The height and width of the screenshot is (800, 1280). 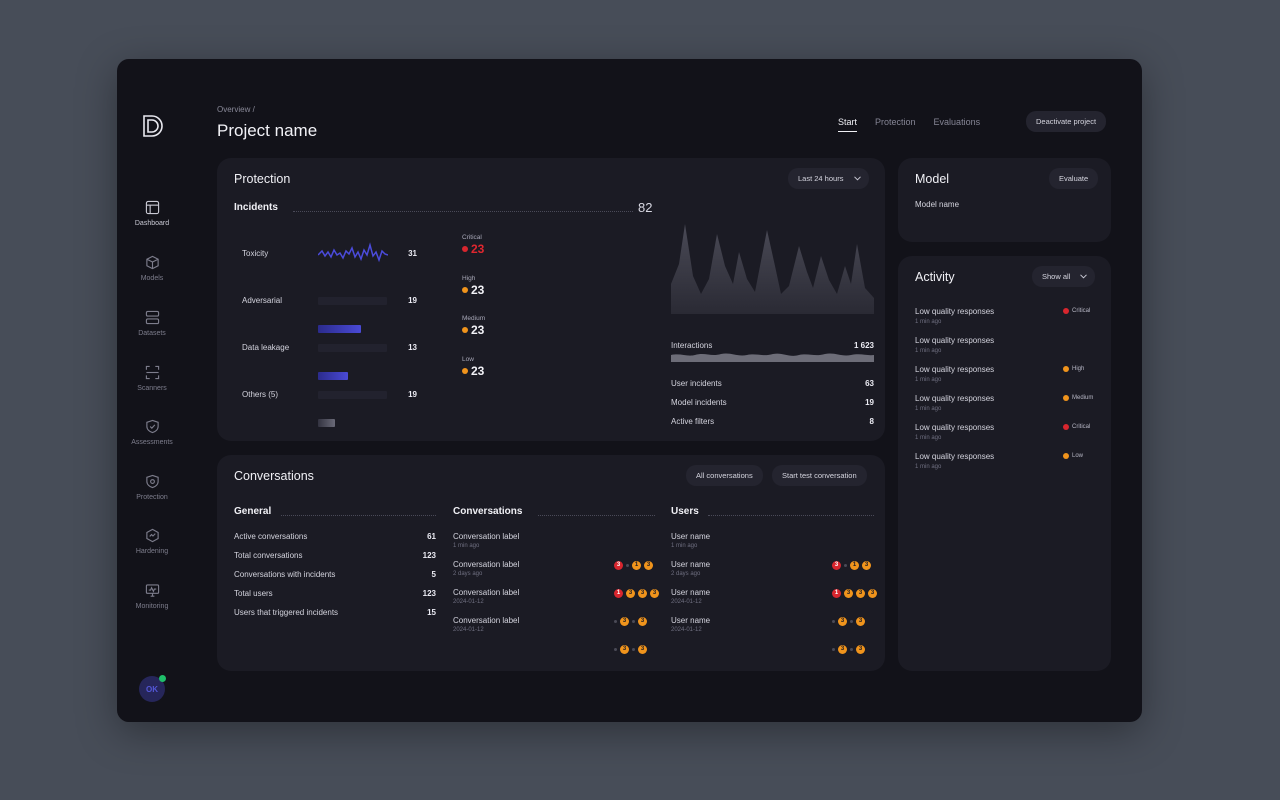 I want to click on severity-critical: 23, so click(x=473, y=249).